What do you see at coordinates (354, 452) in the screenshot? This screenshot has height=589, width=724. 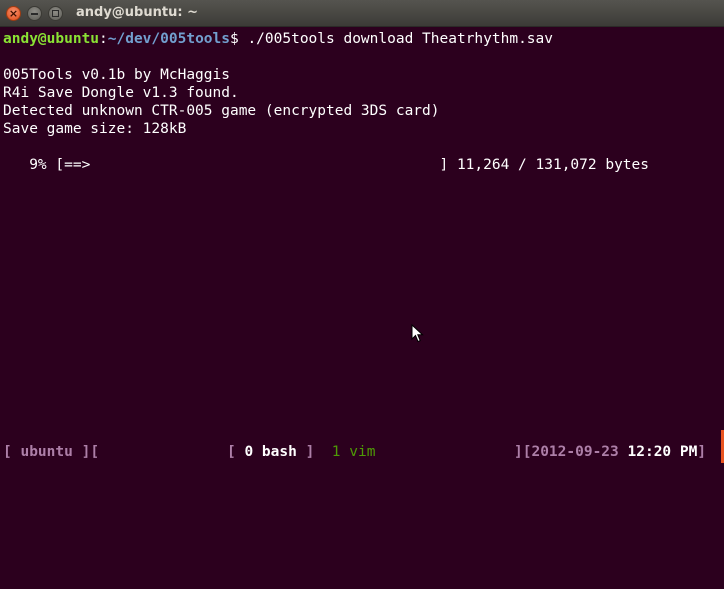 I see `window-tab-vim: 1 vim` at bounding box center [354, 452].